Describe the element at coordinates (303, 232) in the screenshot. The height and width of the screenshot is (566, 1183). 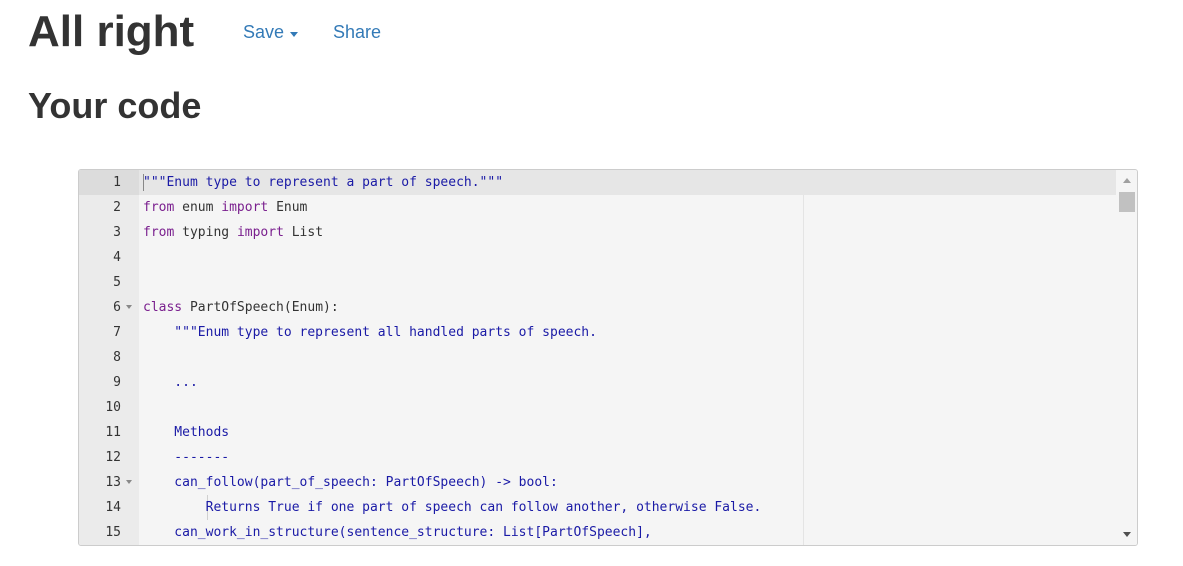
I see `code-token: List` at that location.